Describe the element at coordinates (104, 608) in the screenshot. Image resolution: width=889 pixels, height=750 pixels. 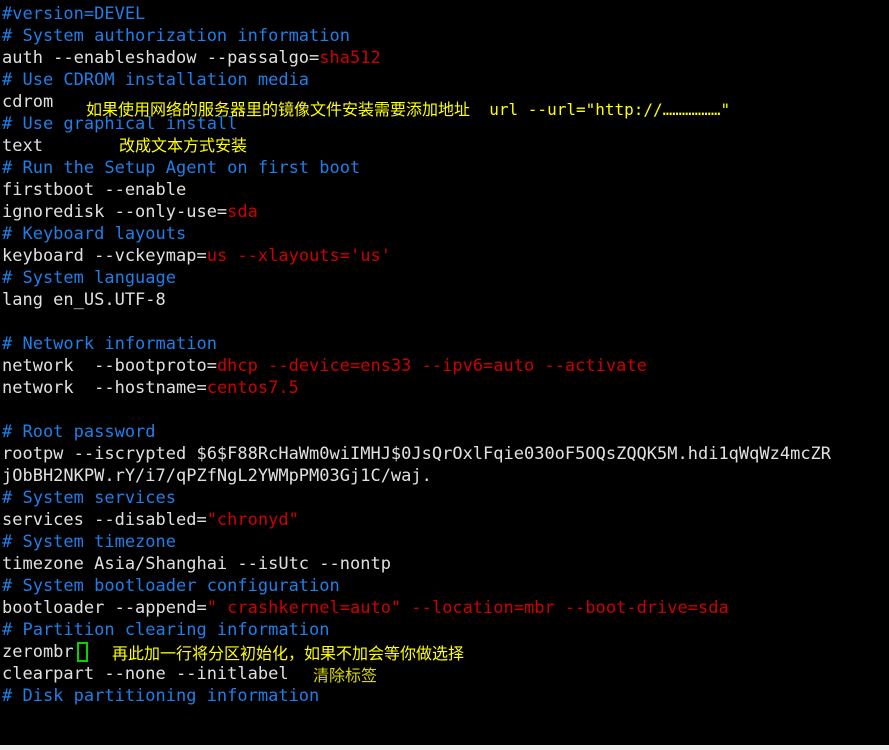
I see `text-span: bootloader --append=` at that location.